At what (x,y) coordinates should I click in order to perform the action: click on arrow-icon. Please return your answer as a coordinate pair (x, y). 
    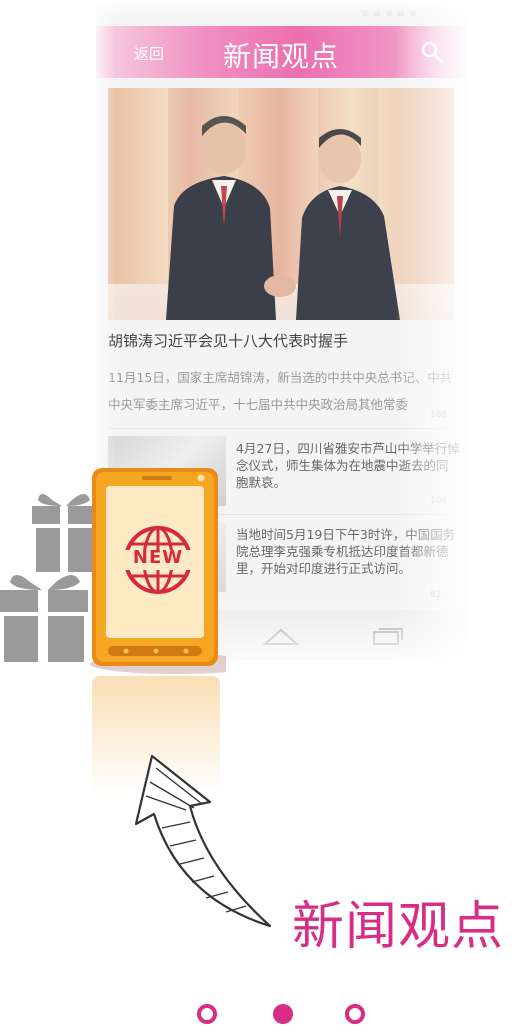
    Looking at the image, I should click on (203, 841).